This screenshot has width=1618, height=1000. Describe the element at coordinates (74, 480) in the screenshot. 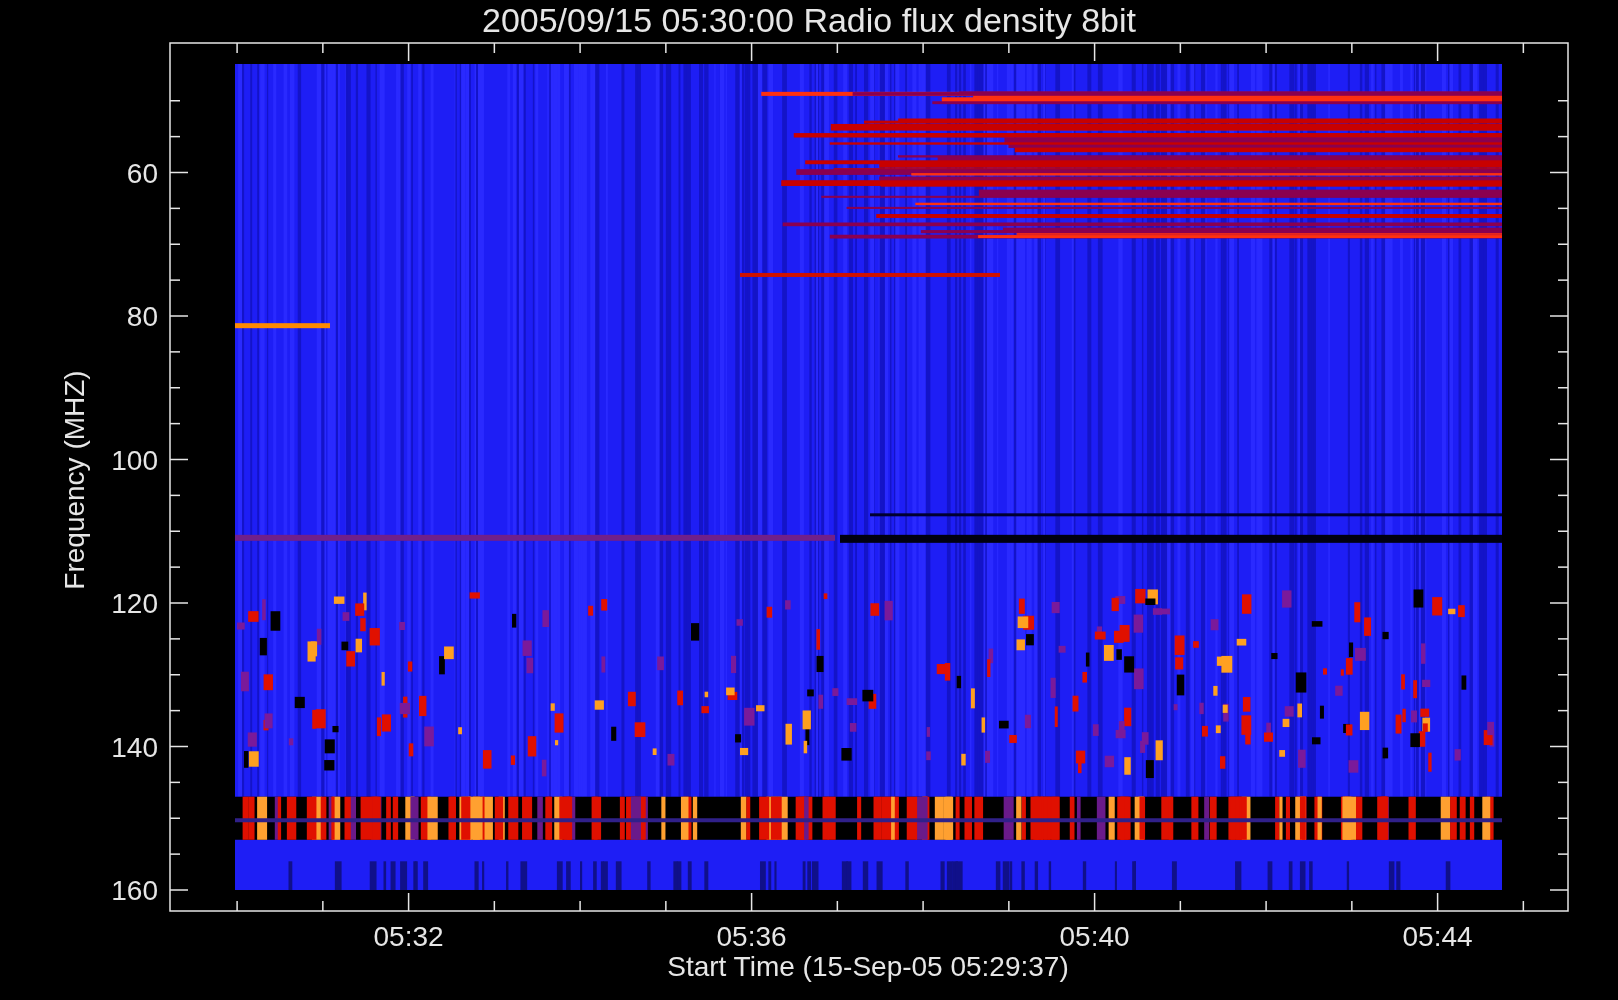

I see `axis-label: Frequency (MHZ)` at that location.